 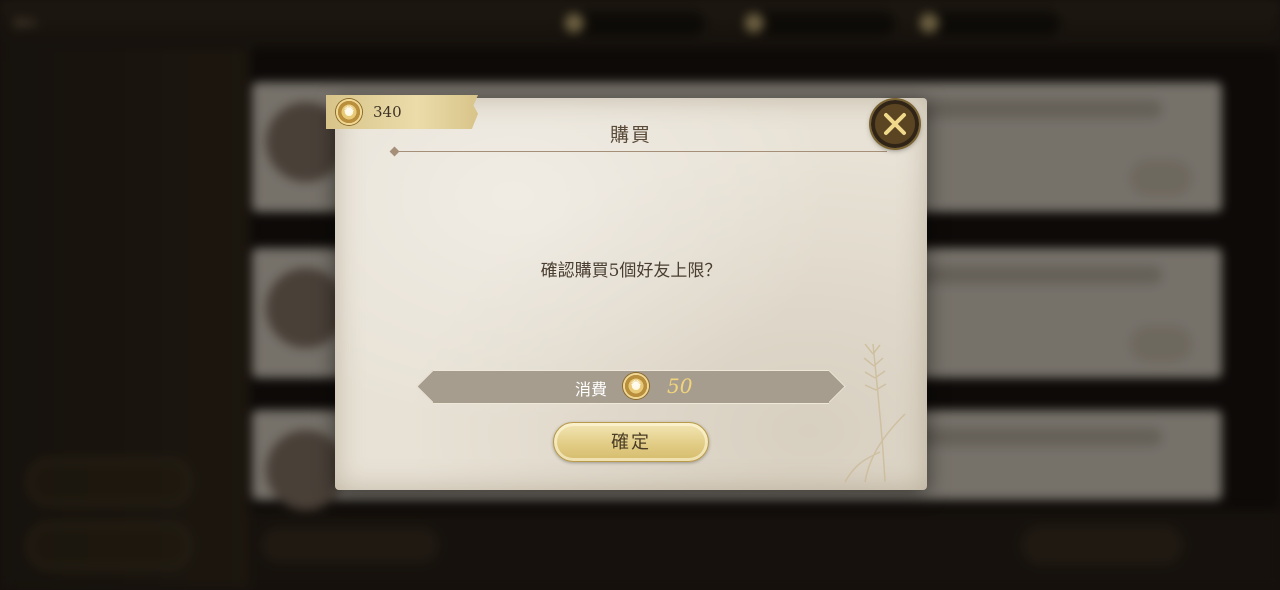 I want to click on currency-balance: 340, so click(x=402, y=112).